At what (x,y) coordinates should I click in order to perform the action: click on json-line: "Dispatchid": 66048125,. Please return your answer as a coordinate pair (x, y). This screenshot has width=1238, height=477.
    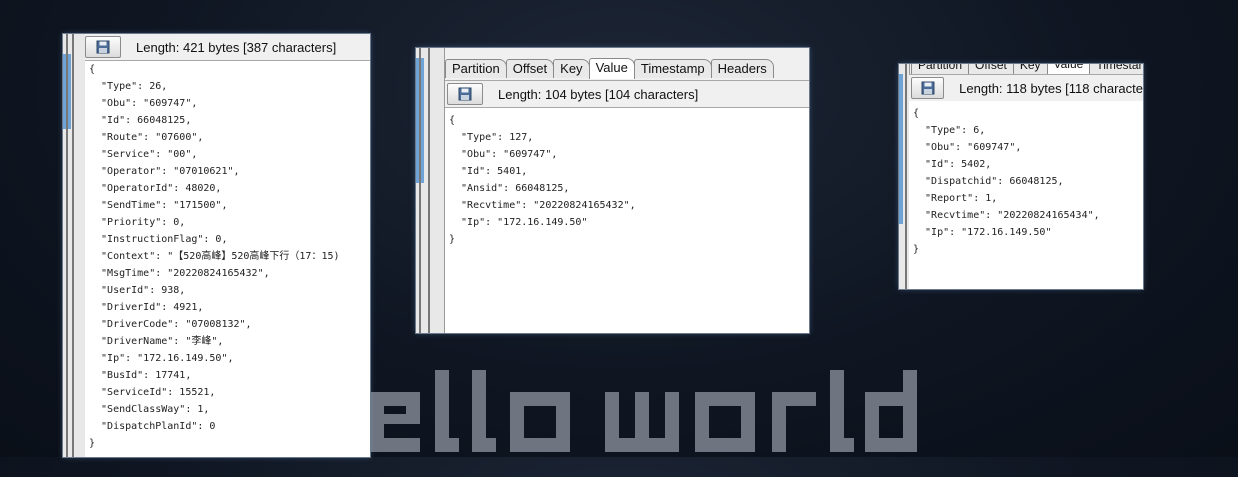
    Looking at the image, I should click on (988, 181).